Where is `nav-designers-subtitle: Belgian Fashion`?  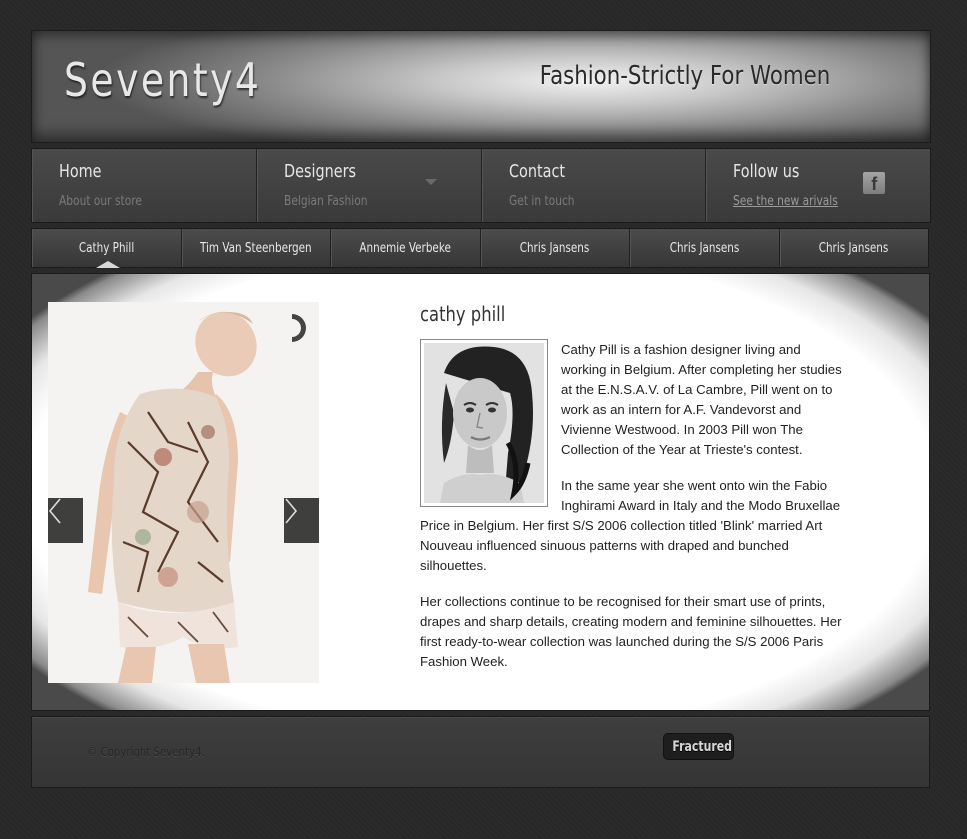
nav-designers-subtitle: Belgian Fashion is located at coordinates (325, 201).